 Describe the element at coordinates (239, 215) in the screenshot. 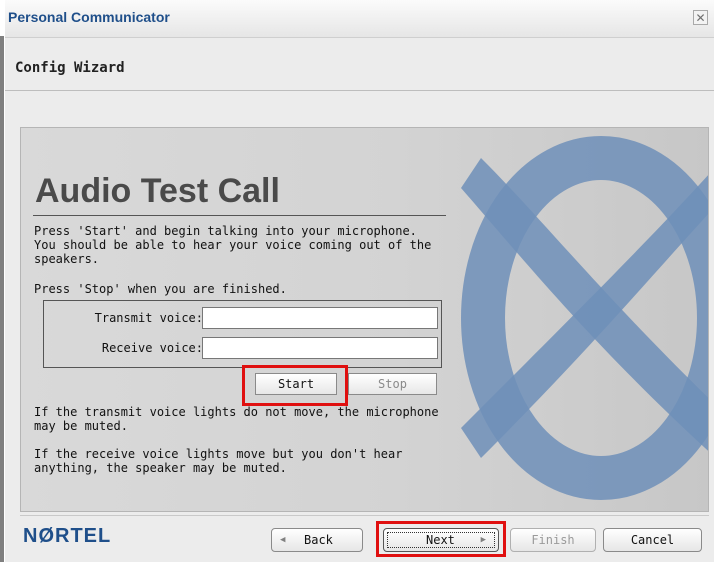

I see `heading-divider` at that location.